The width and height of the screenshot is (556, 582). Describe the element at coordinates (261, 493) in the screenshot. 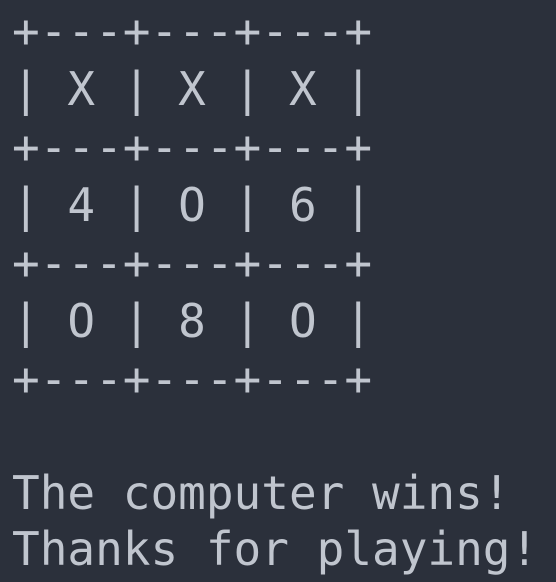

I see `game-result-message: The computer wins!` at that location.